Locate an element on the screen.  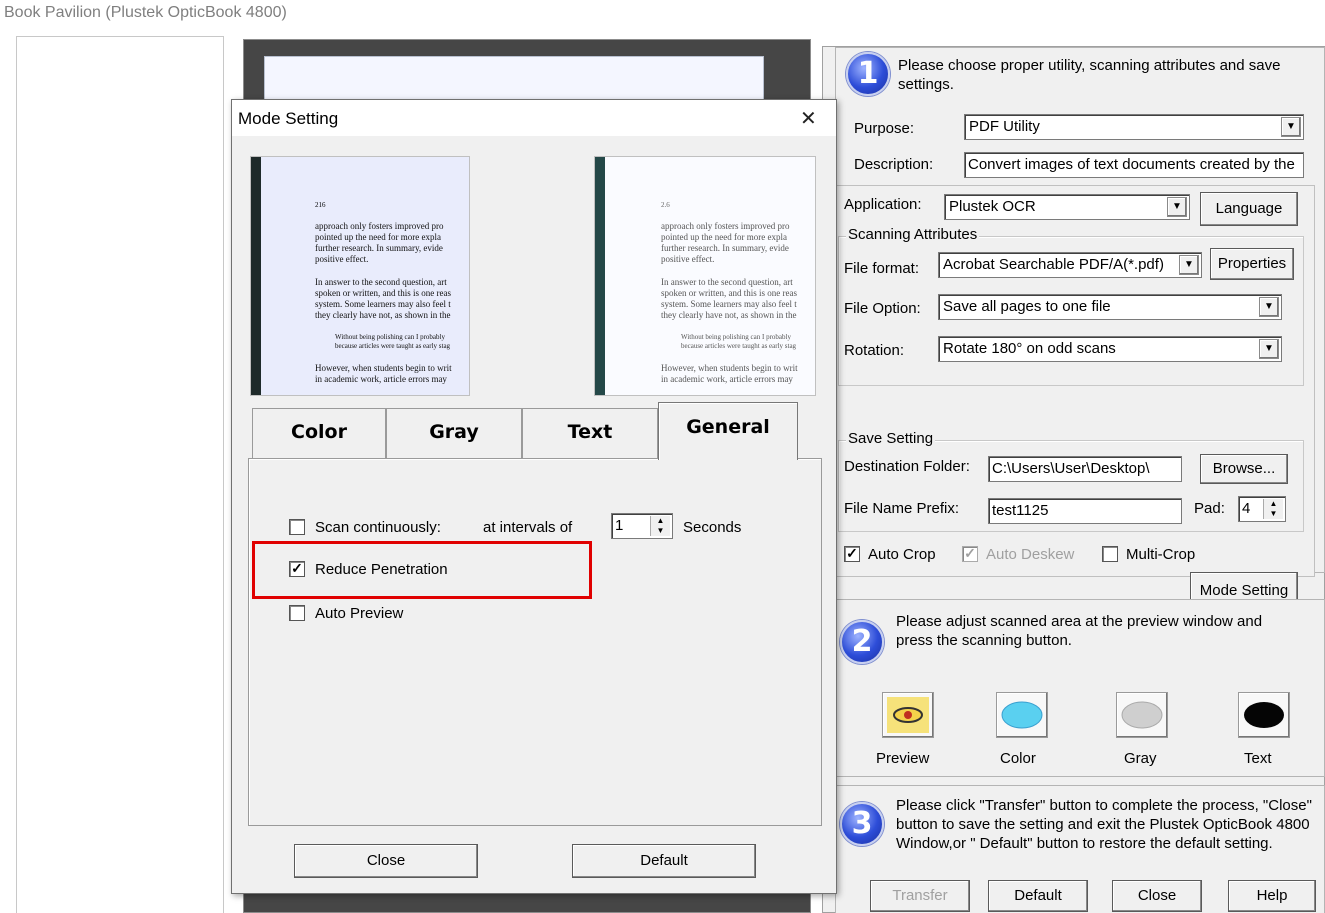
scan-continuously-checkbox is located at coordinates (297, 527).